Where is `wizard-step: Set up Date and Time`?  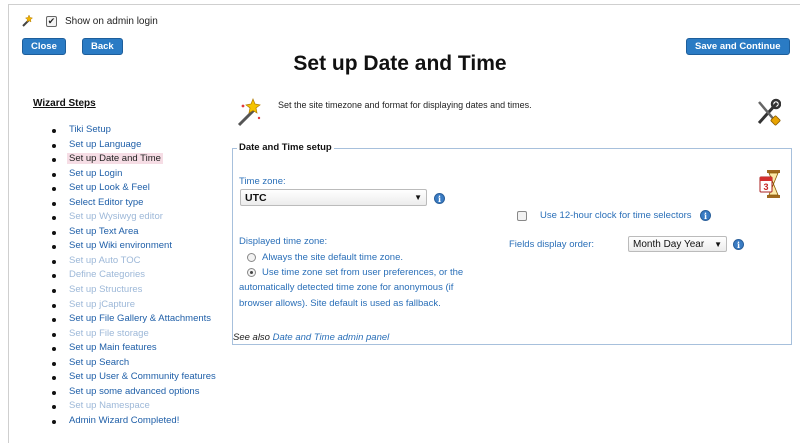 wizard-step: Set up Date and Time is located at coordinates (134, 159).